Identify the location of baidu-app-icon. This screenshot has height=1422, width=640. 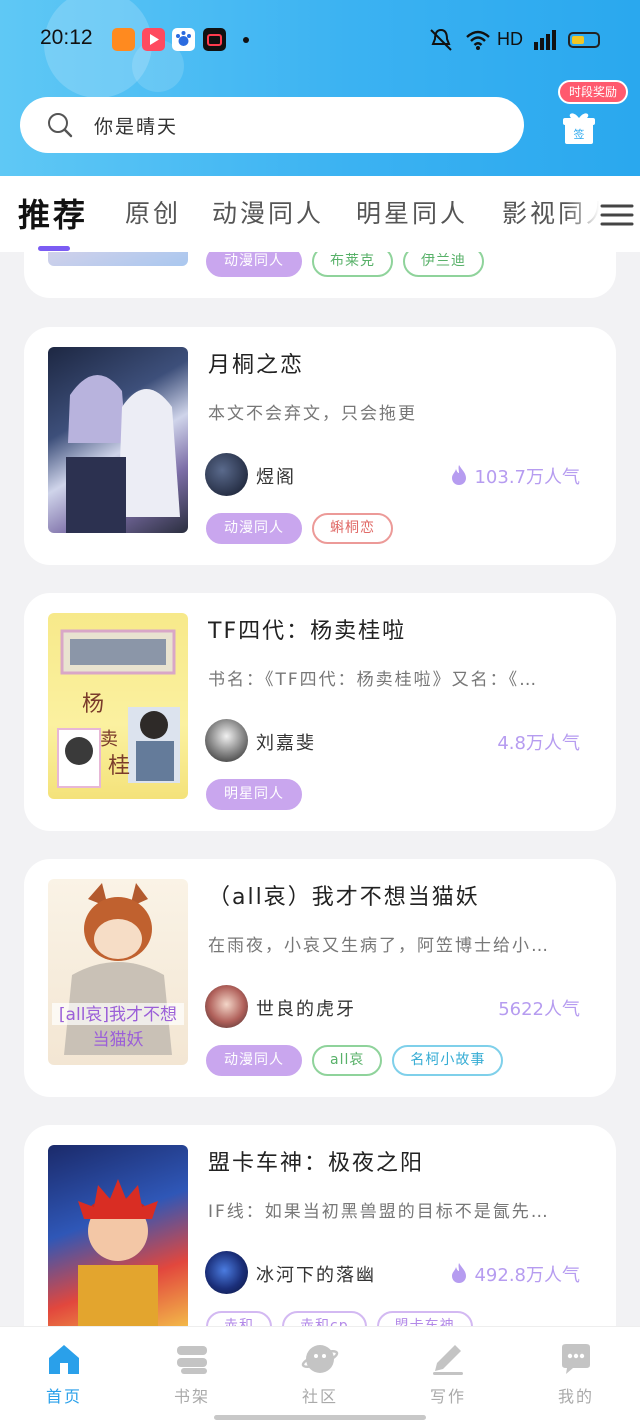
(183, 39).